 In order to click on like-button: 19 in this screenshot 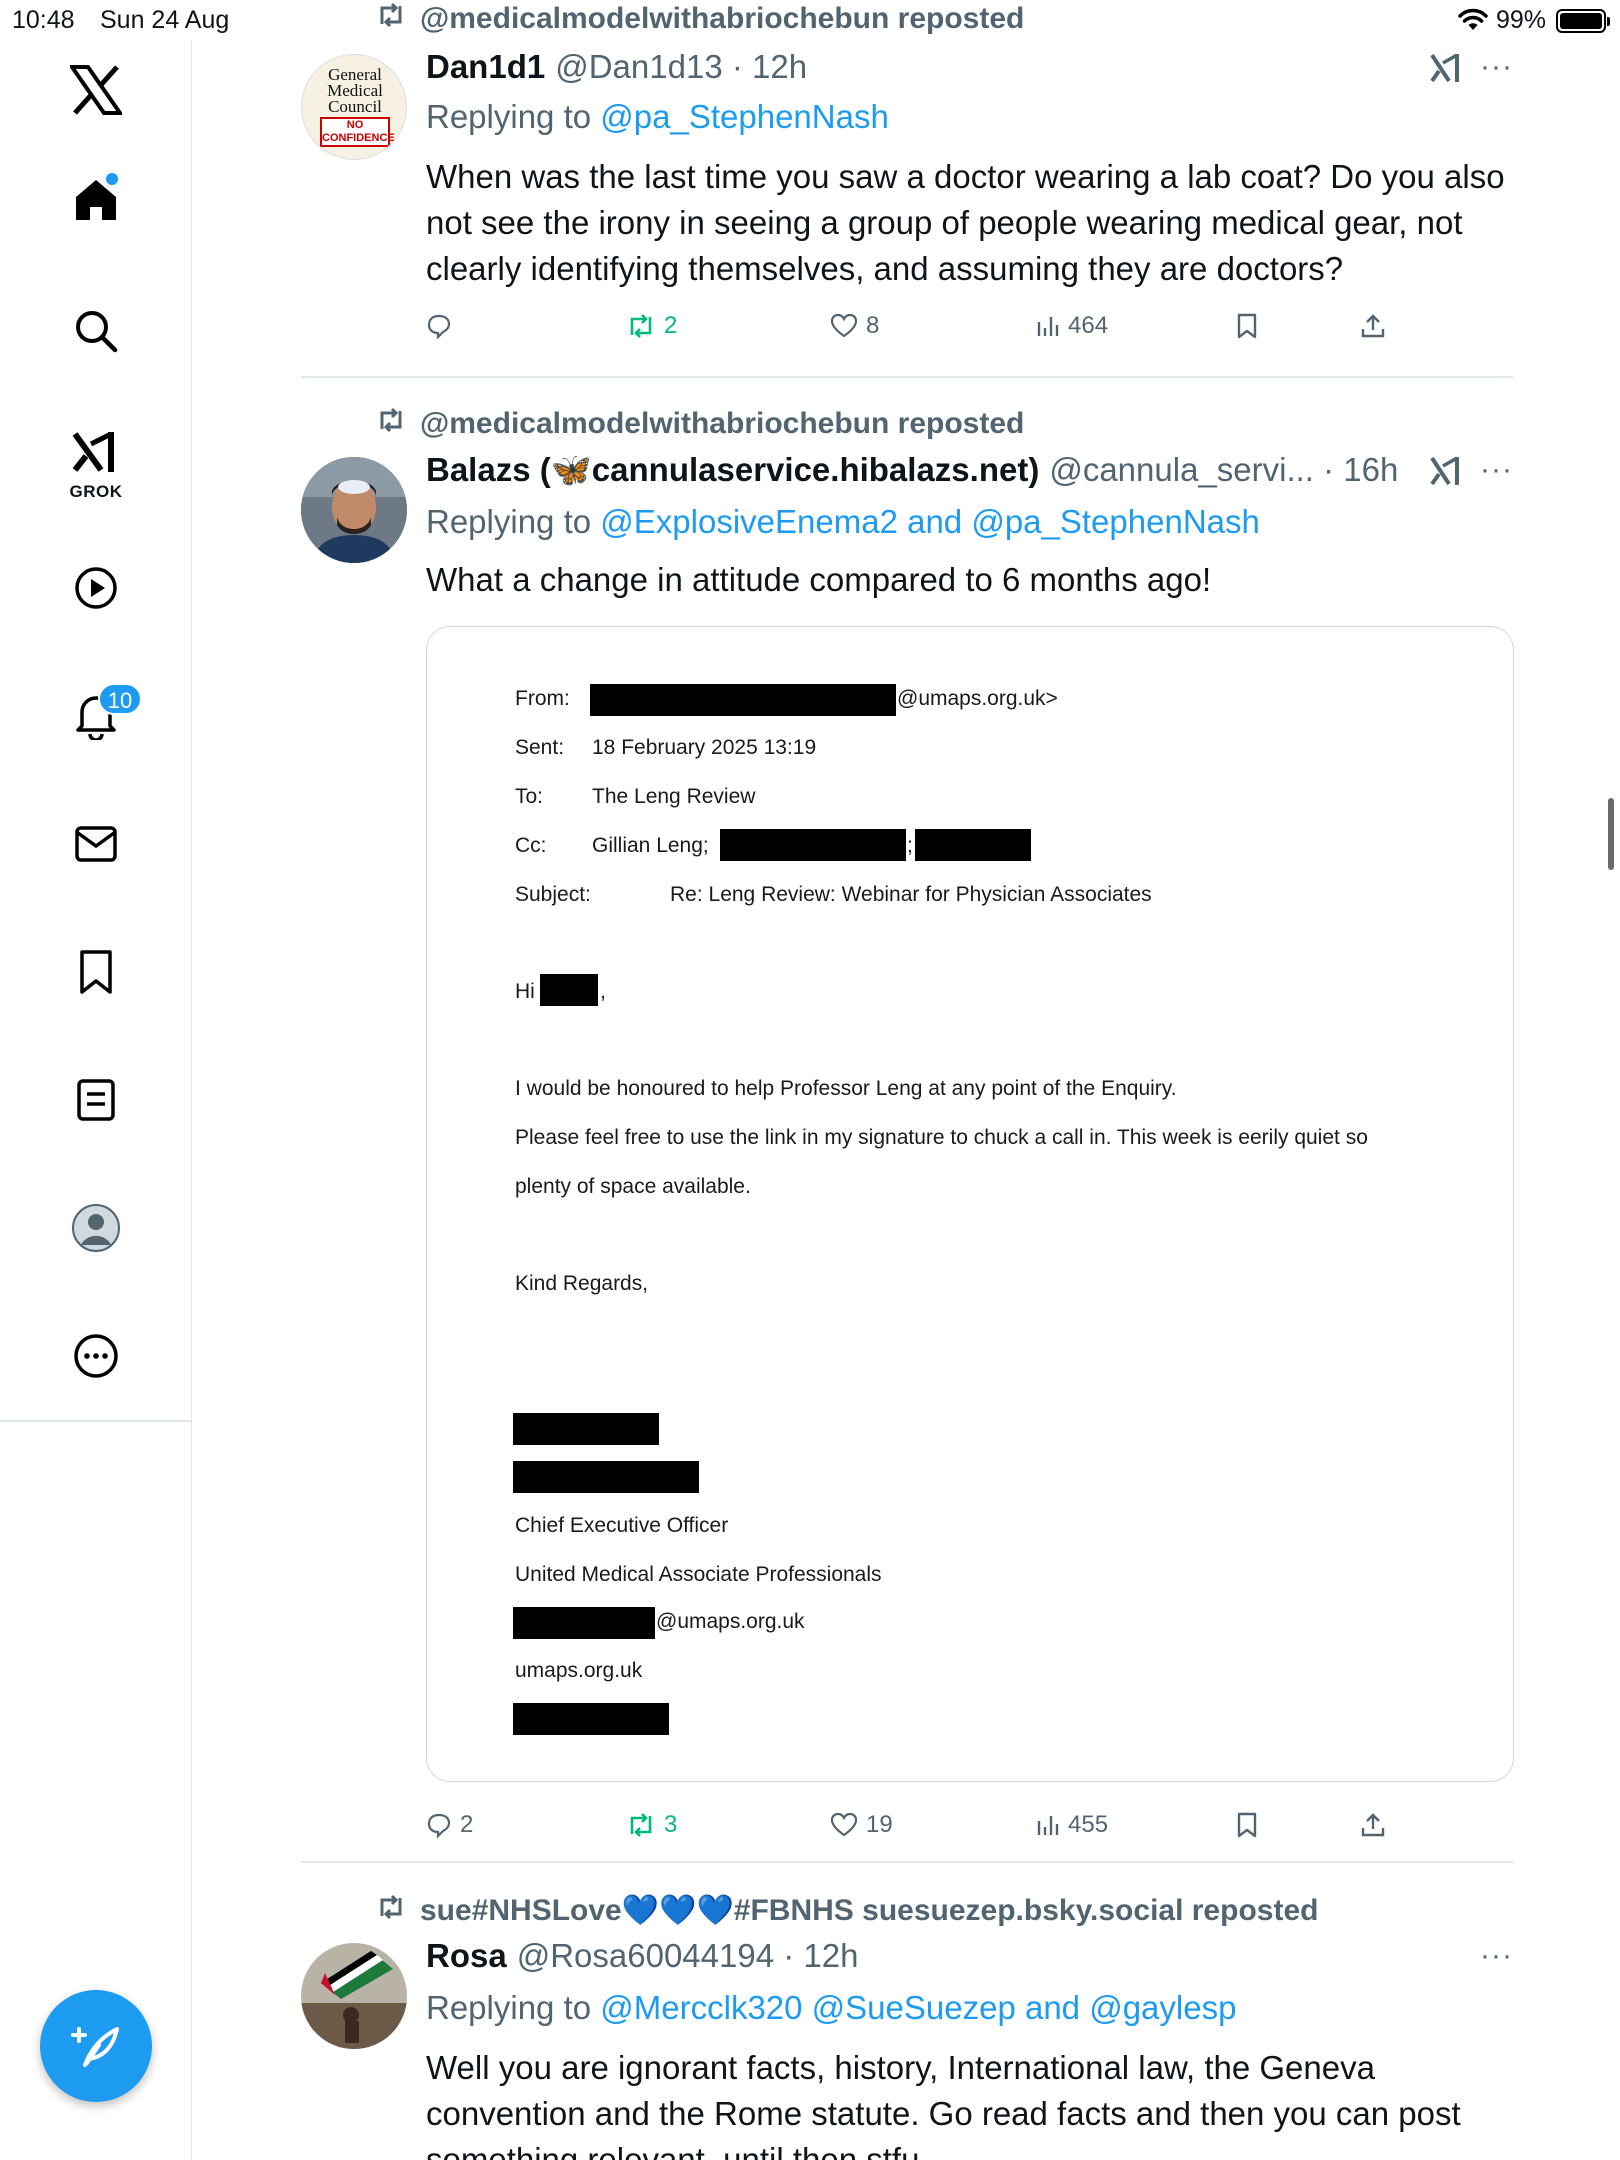, I will do `click(861, 1825)`.